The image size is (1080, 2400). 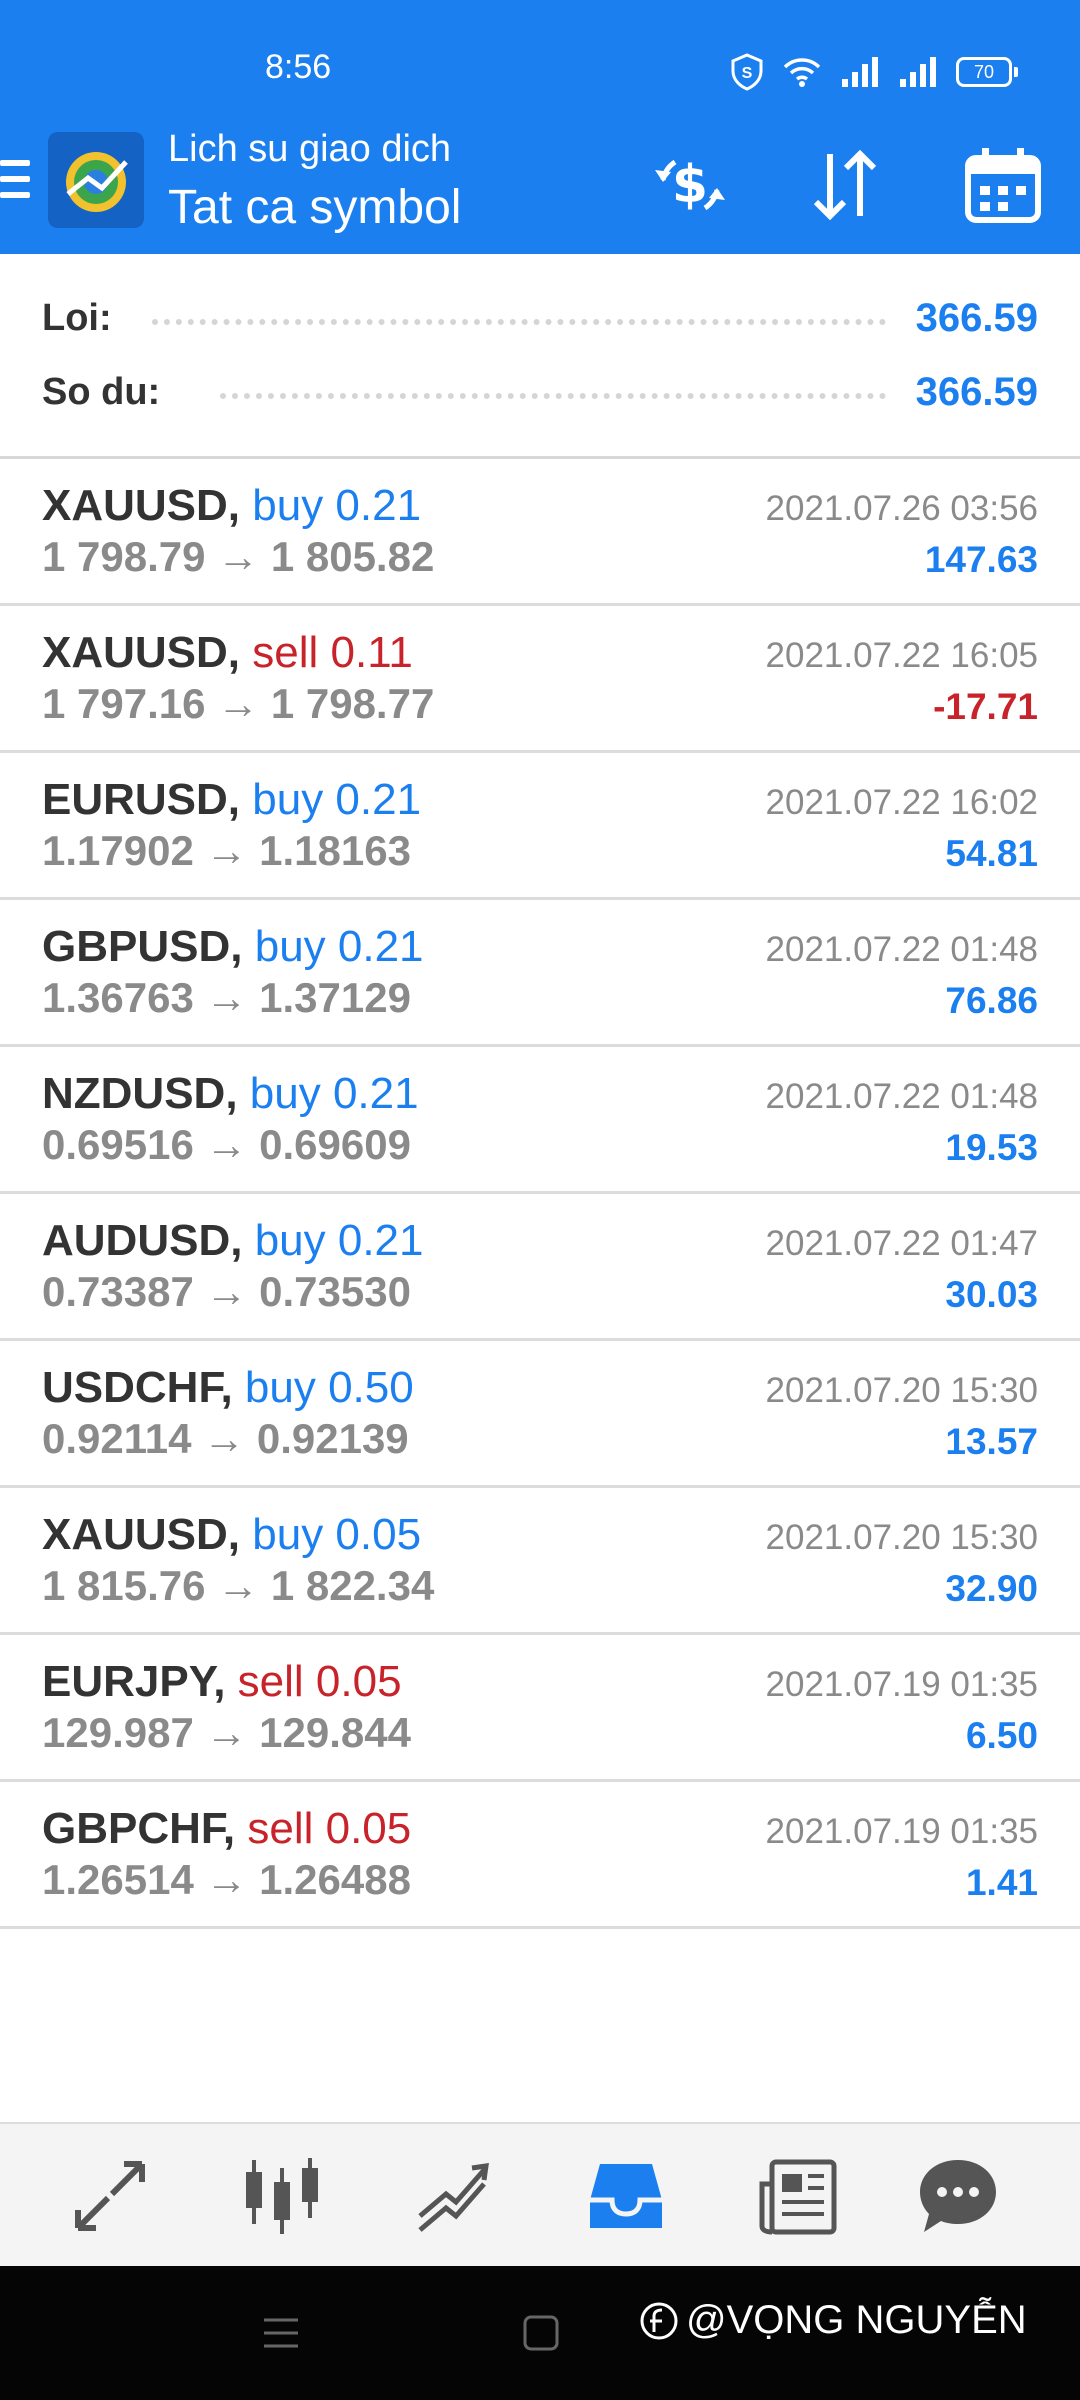 What do you see at coordinates (226, 1291) in the screenshot?
I see `trade-prices: 0.73387 → 0.73530` at bounding box center [226, 1291].